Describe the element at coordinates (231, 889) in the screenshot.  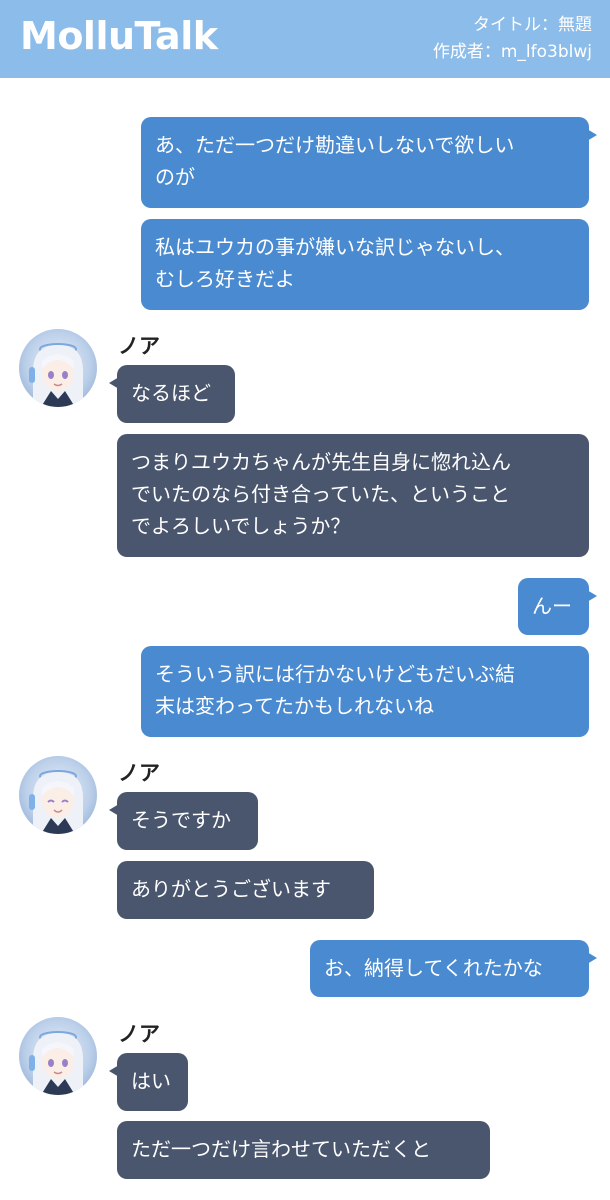
I see `message-line: ありがとうございます` at that location.